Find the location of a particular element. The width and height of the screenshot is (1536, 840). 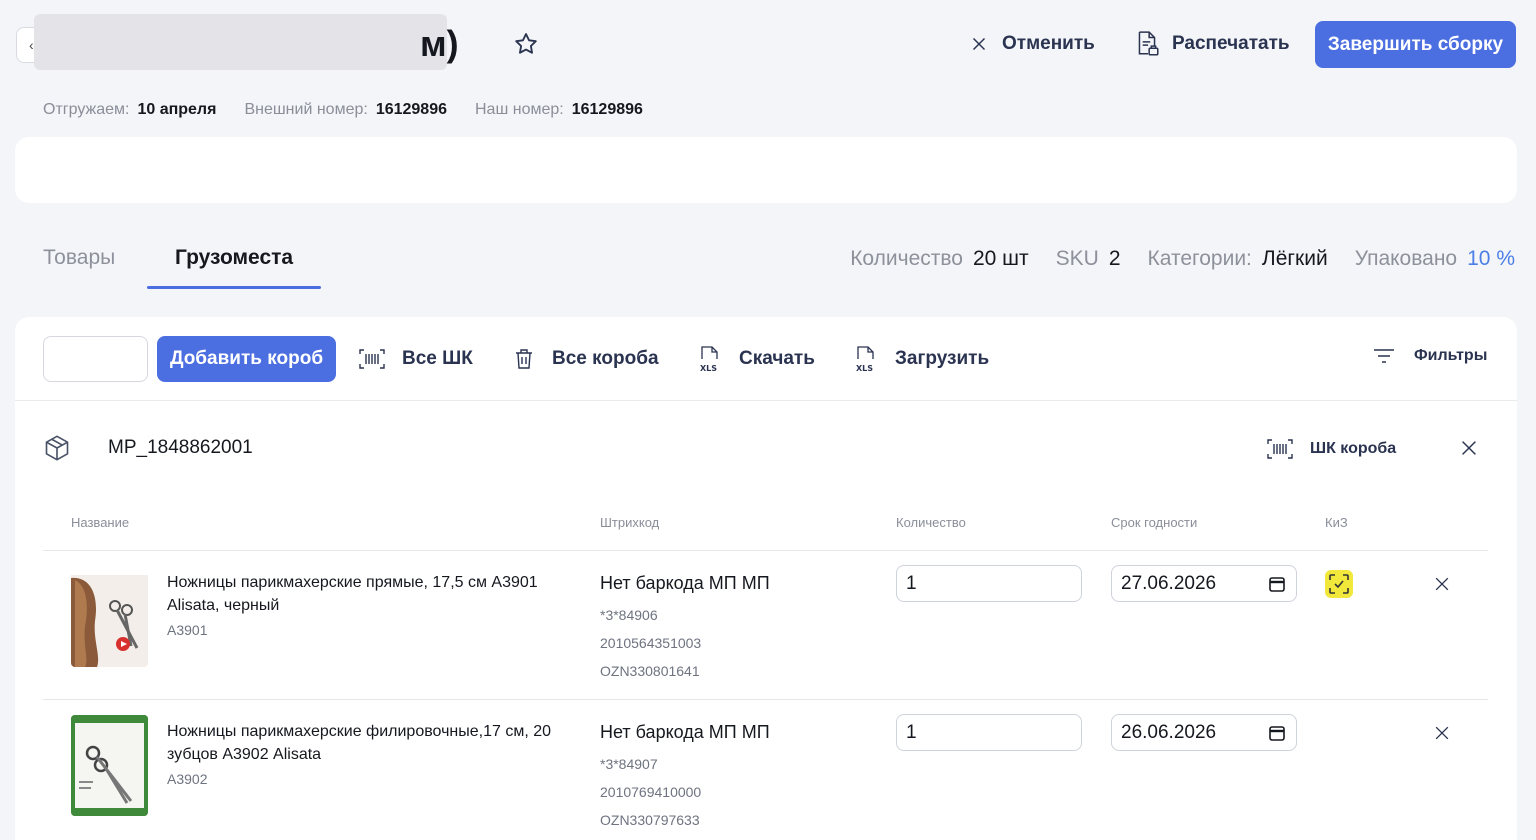

barcode-line: OZN330797633 is located at coordinates (650, 820).